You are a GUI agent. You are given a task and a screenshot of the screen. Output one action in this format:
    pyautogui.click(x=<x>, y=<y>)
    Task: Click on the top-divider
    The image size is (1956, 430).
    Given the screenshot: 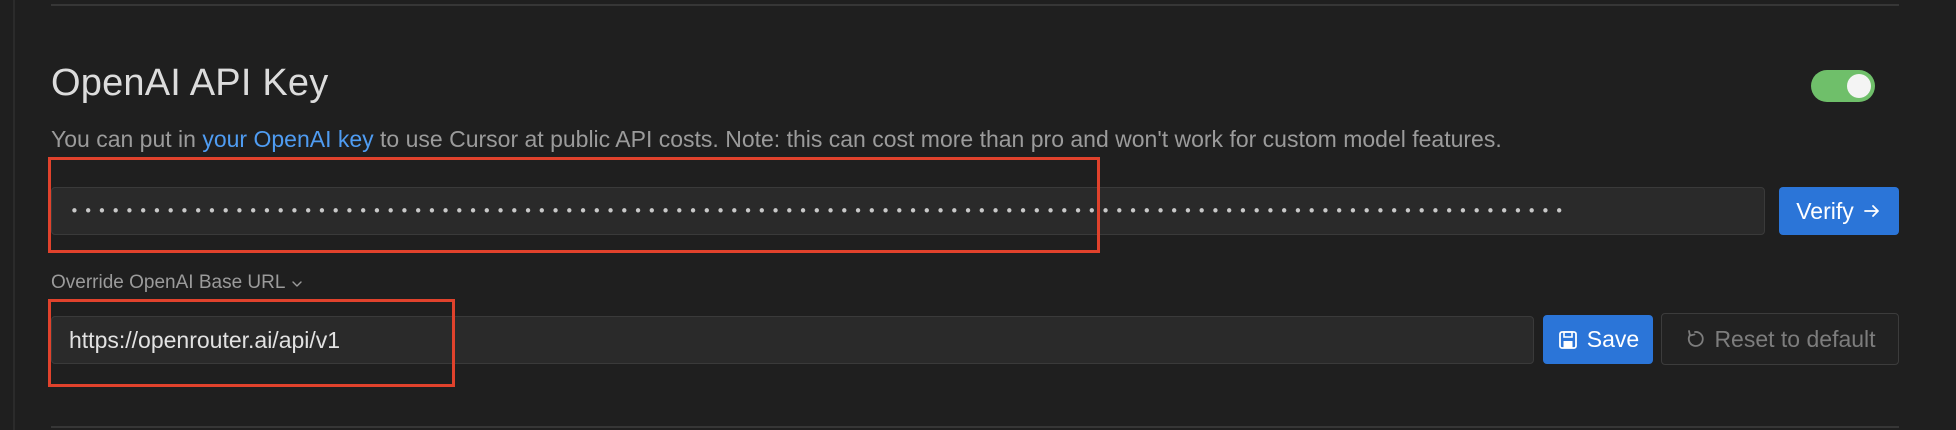 What is the action you would take?
    pyautogui.click(x=975, y=5)
    